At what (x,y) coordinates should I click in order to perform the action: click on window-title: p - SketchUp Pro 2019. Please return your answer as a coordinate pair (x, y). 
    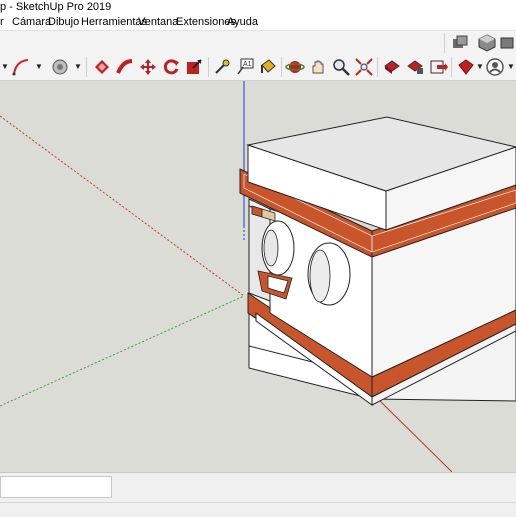
    Looking at the image, I should click on (56, 7).